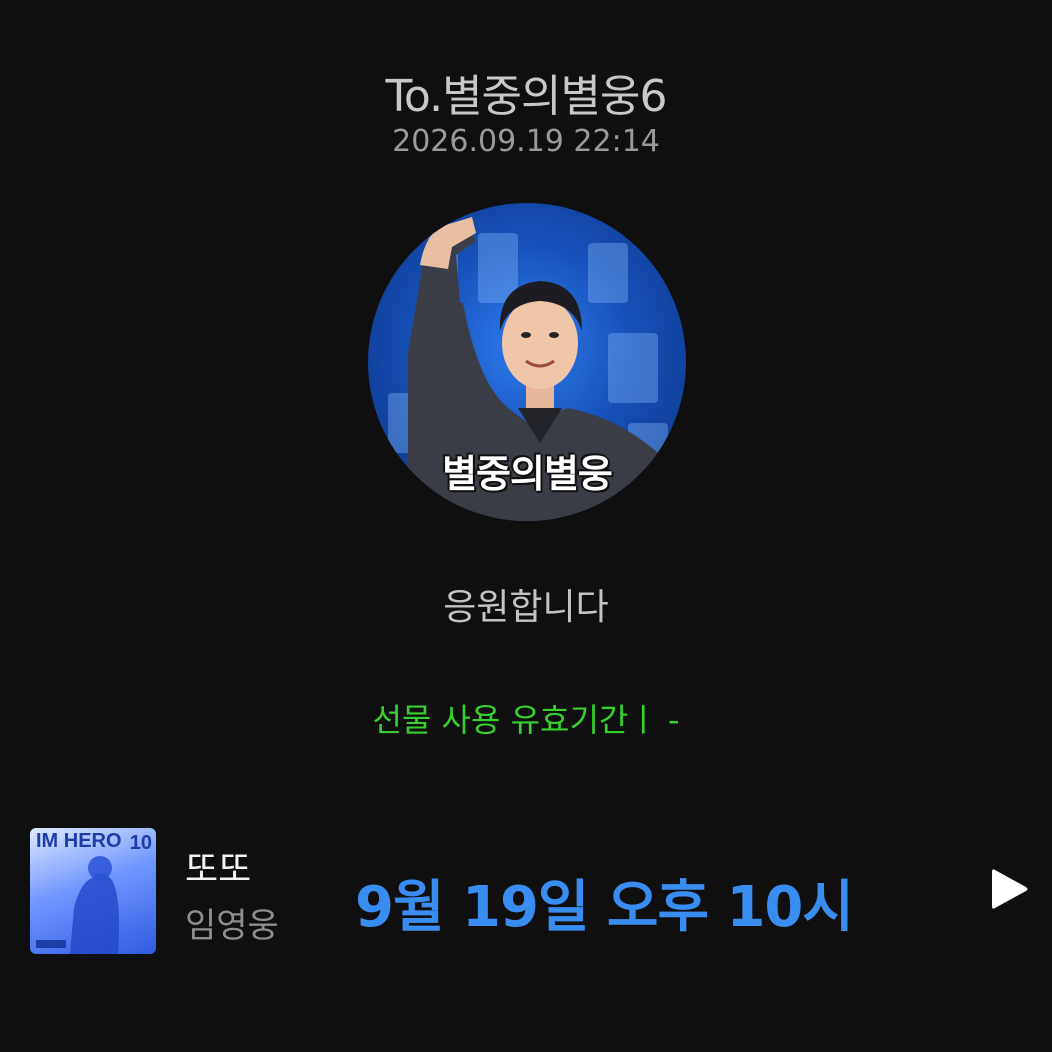  I want to click on play-button, so click(1009, 889).